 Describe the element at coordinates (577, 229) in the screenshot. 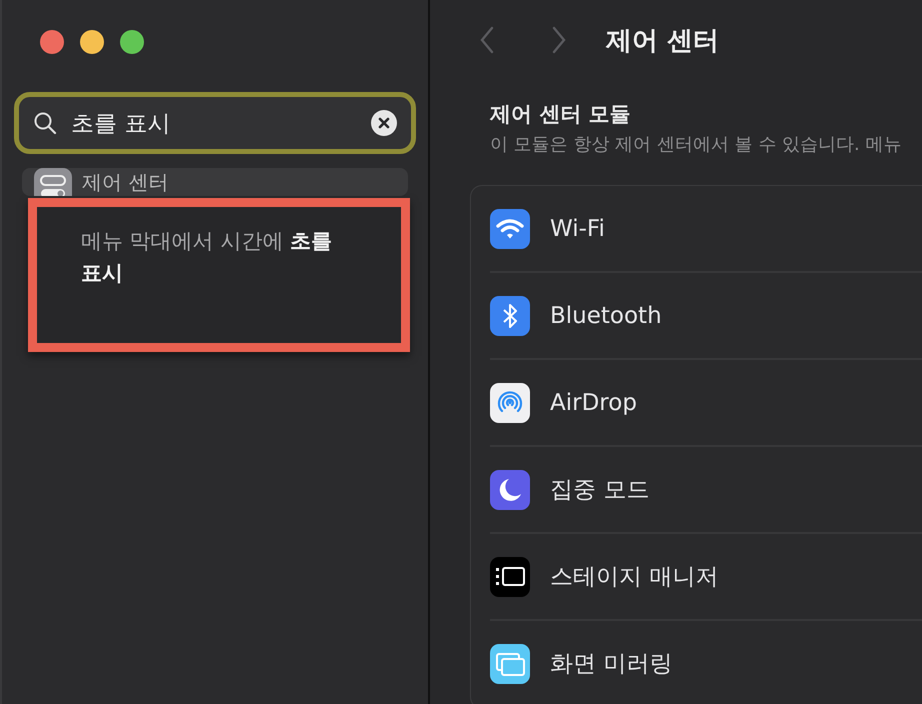

I see `module-label: Wi-Fi` at that location.